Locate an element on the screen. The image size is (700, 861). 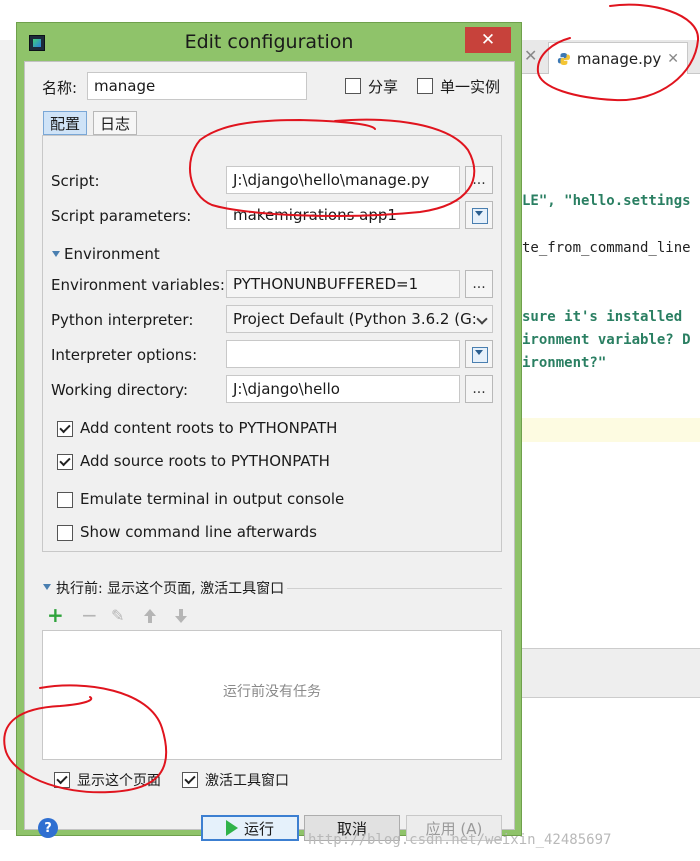
python-interpreter-select: Project Default (Python 3.6.2 (G: is located at coordinates (359, 319).